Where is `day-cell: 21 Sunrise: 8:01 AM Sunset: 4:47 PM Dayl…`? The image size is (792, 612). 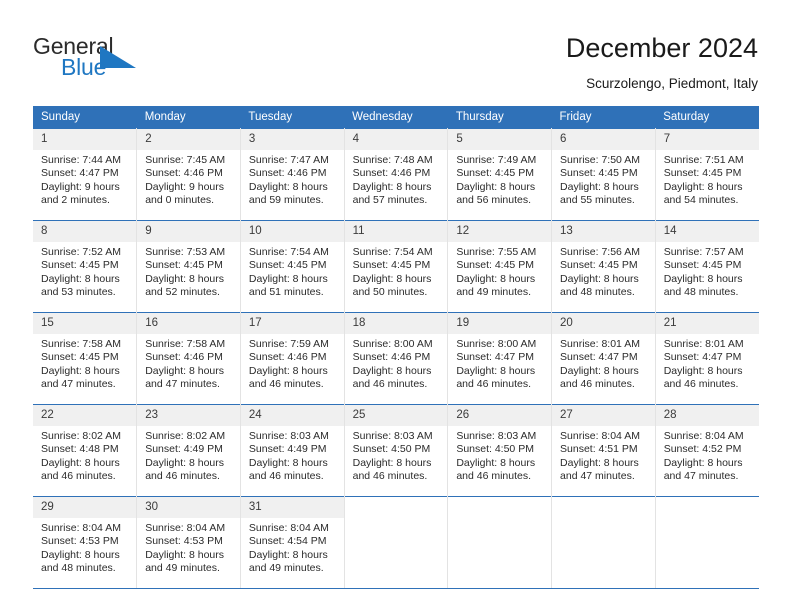 day-cell: 21 Sunrise: 8:01 AM Sunset: 4:47 PM Dayl… is located at coordinates (706, 358).